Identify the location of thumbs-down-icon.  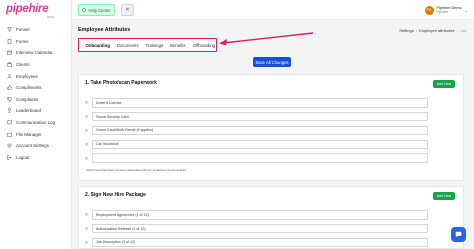
(9, 99).